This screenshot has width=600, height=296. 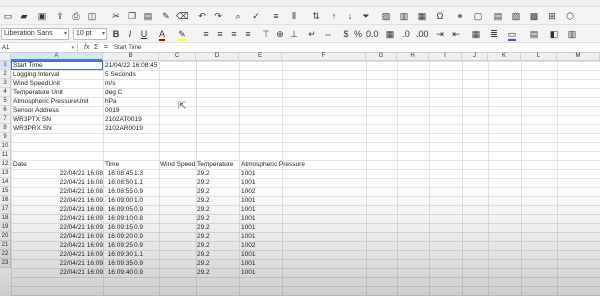 What do you see at coordinates (406, 34) in the screenshot?
I see `add-decimal-icon: .0` at bounding box center [406, 34].